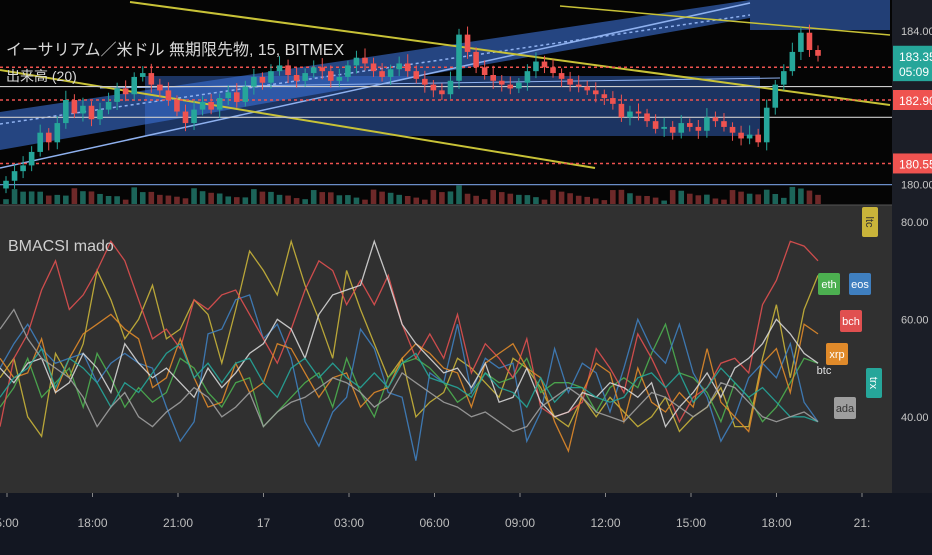 This screenshot has width=932, height=555. I want to click on indicator-tick-label: 80.00, so click(915, 223).